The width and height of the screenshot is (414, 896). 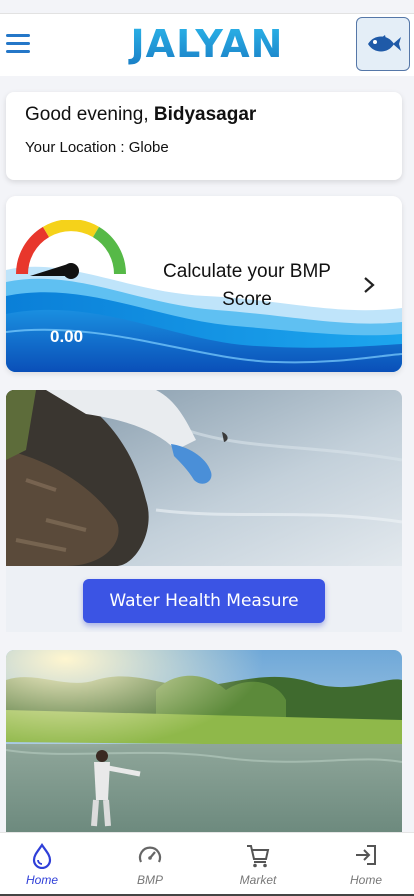 What do you see at coordinates (366, 855) in the screenshot?
I see `login-icon` at bounding box center [366, 855].